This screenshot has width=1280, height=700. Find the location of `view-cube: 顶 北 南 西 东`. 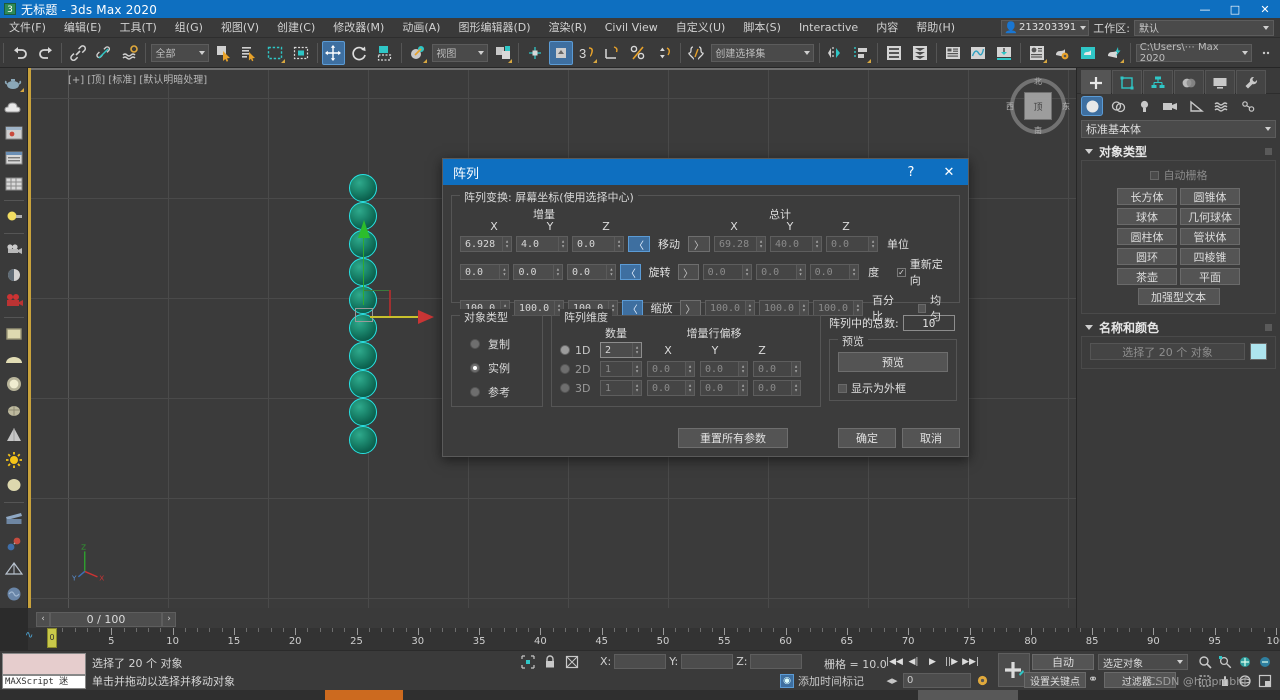

view-cube: 顶 北 南 西 东 is located at coordinates (1038, 105).